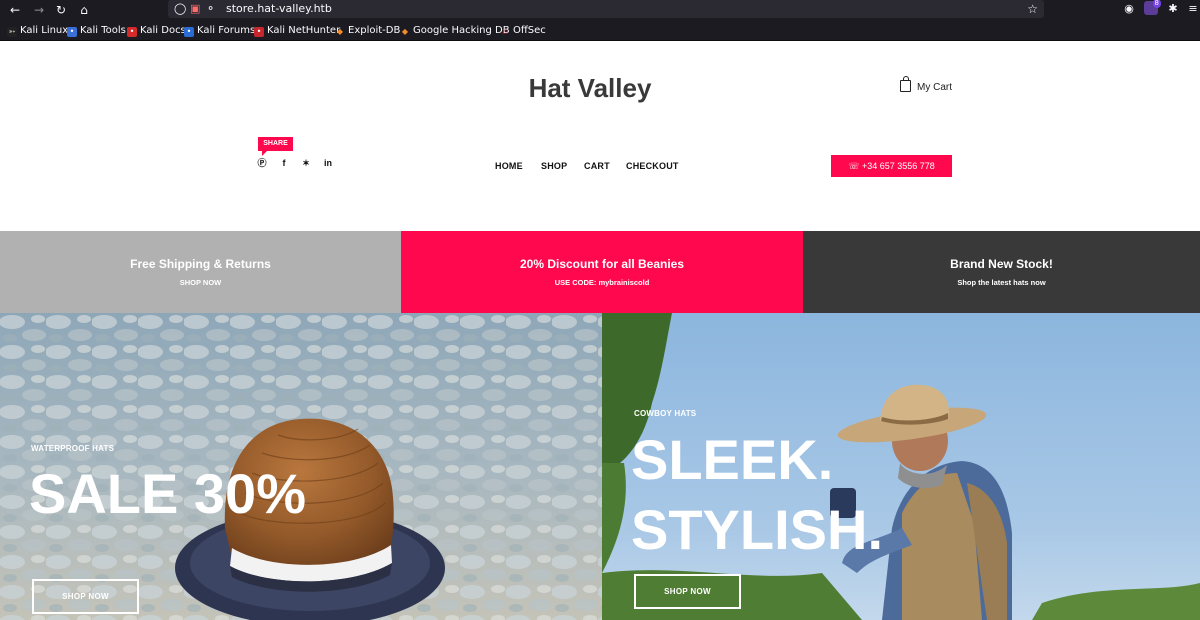 The width and height of the screenshot is (1200, 620). Describe the element at coordinates (554, 166) in the screenshot. I see `nav-shop: SHOP` at that location.